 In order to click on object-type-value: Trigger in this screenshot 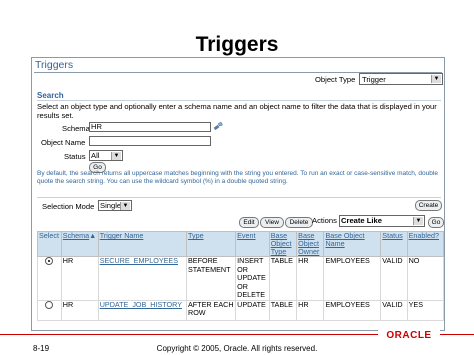, I will do `click(374, 79)`.